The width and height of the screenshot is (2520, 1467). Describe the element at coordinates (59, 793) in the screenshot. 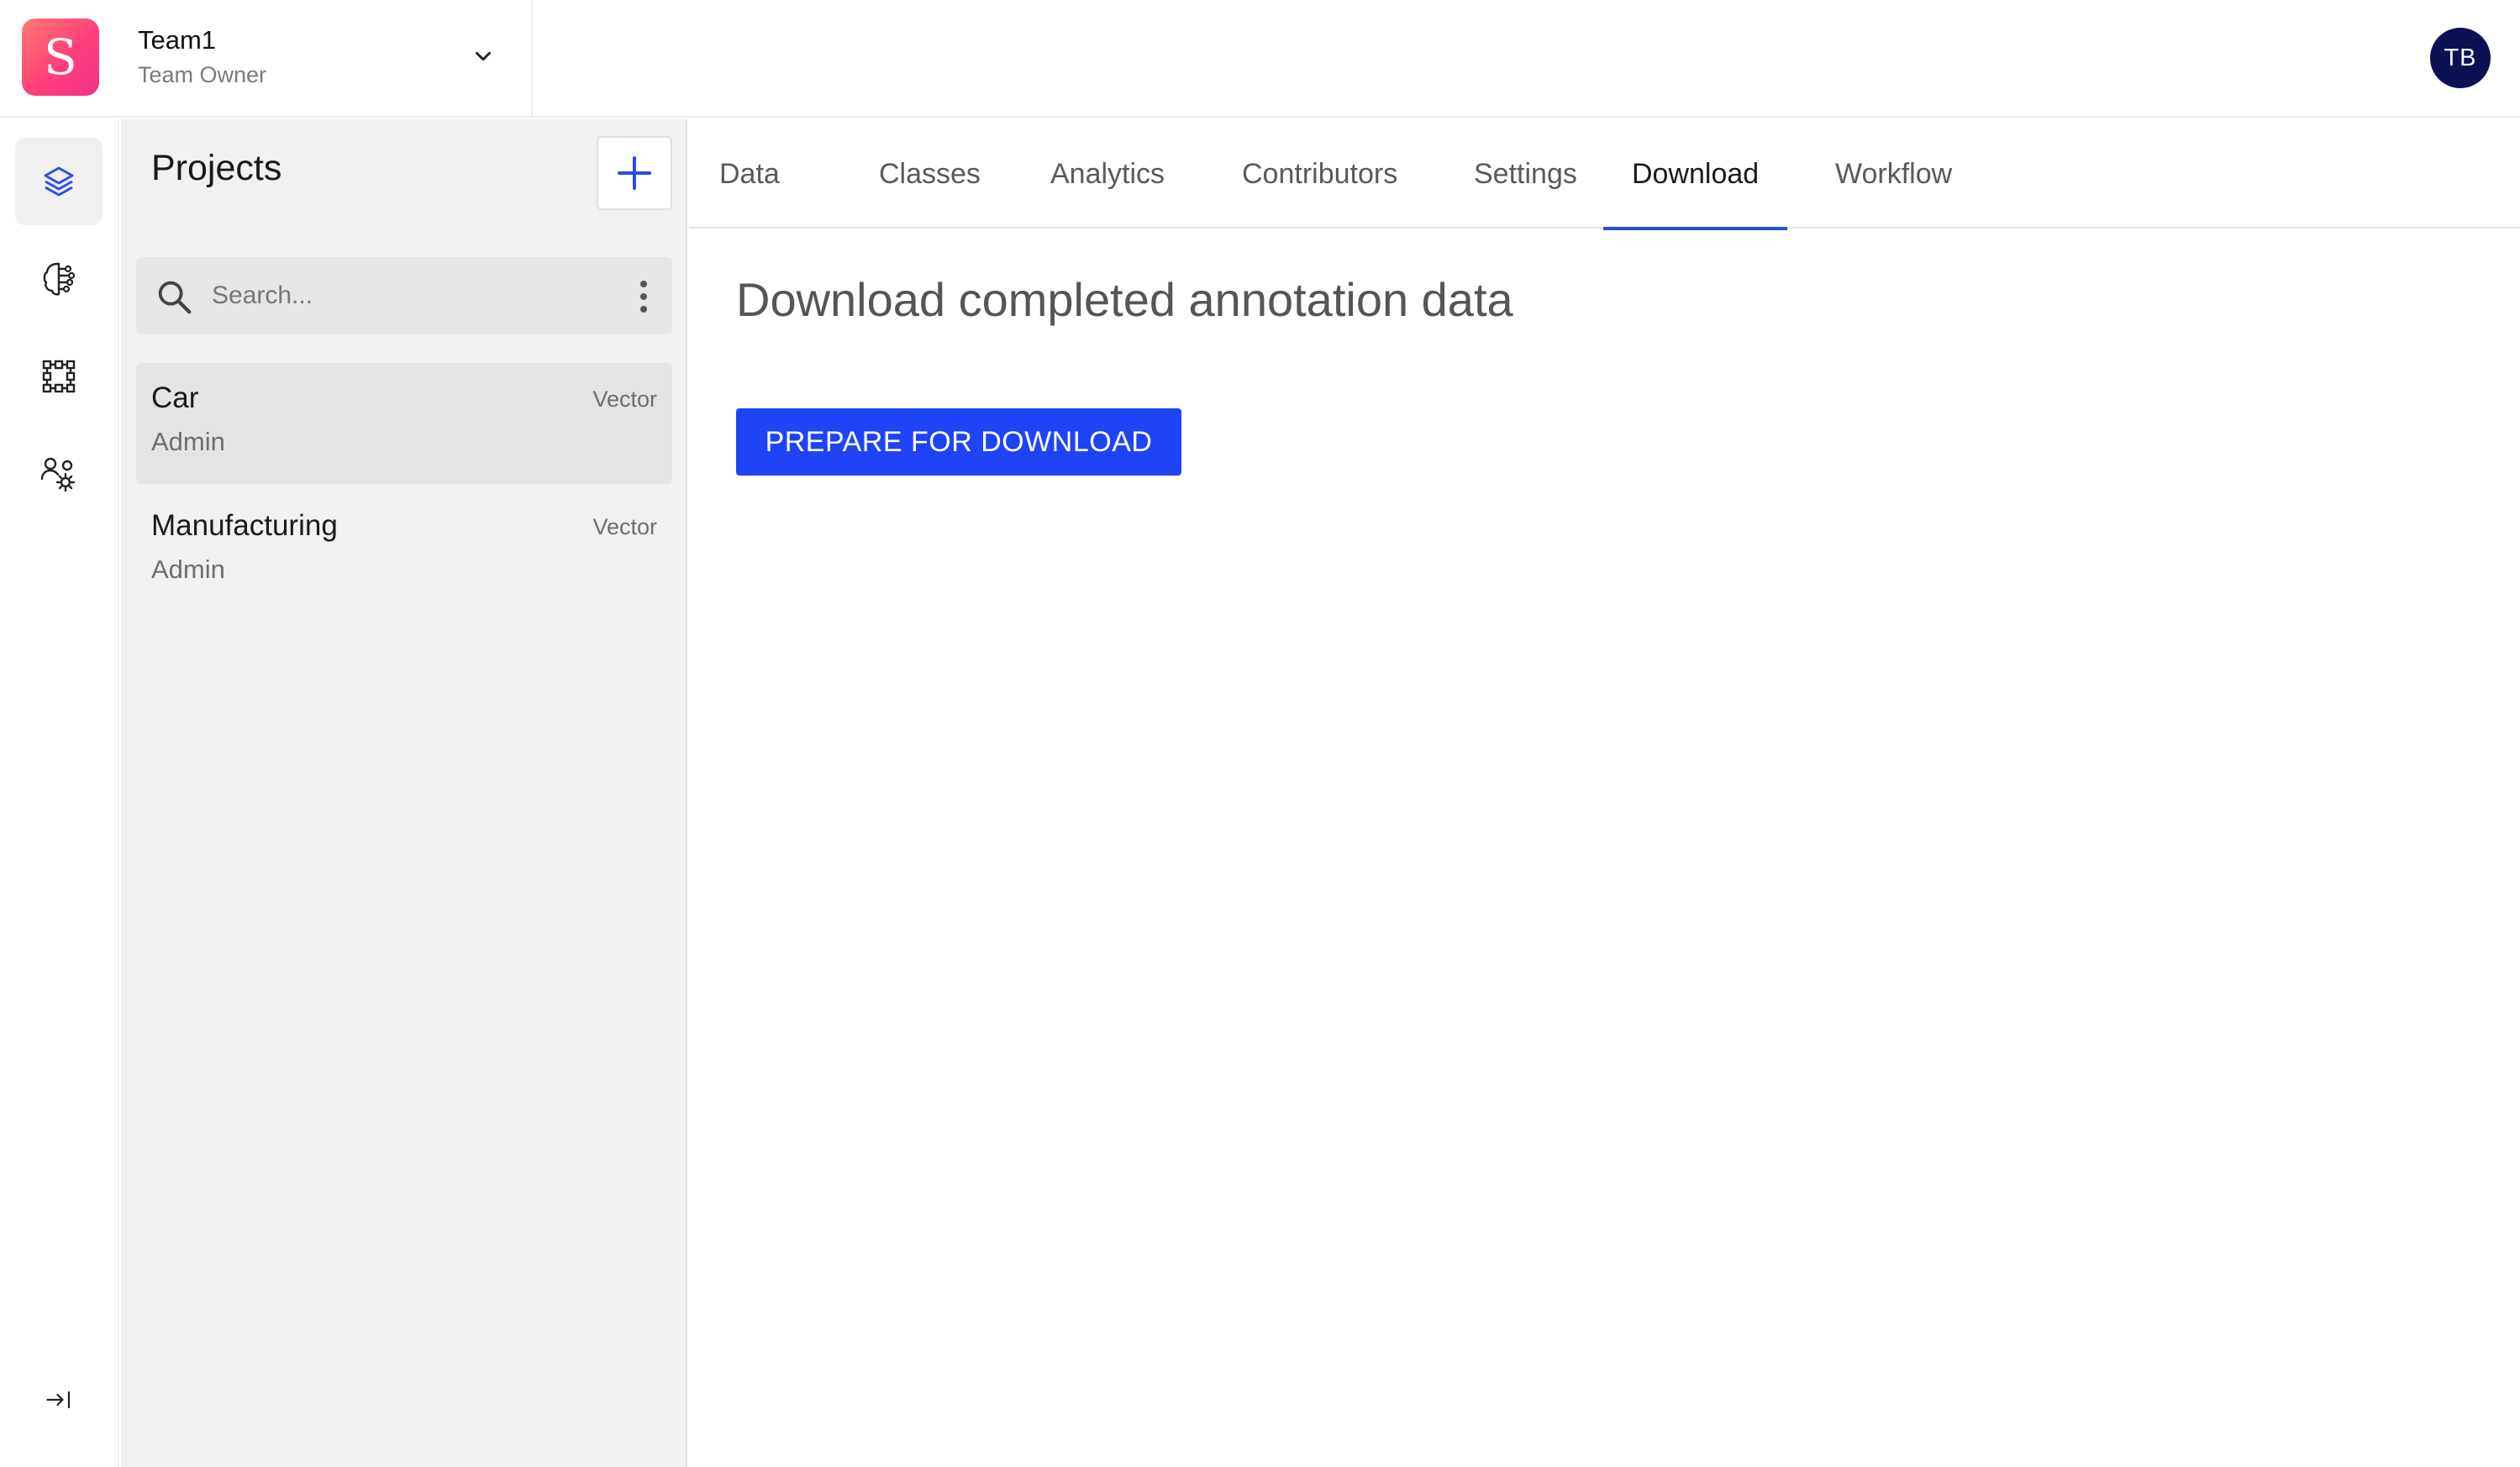

I see `left-rail` at that location.